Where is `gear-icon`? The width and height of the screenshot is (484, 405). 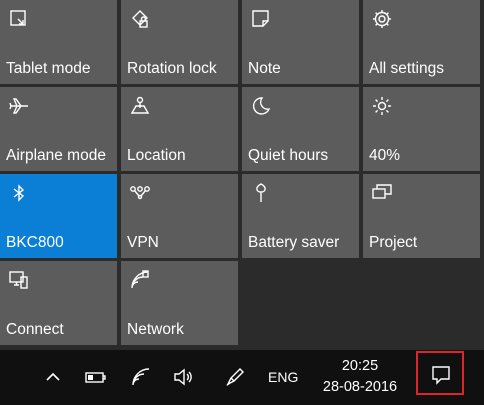
gear-icon is located at coordinates (382, 19).